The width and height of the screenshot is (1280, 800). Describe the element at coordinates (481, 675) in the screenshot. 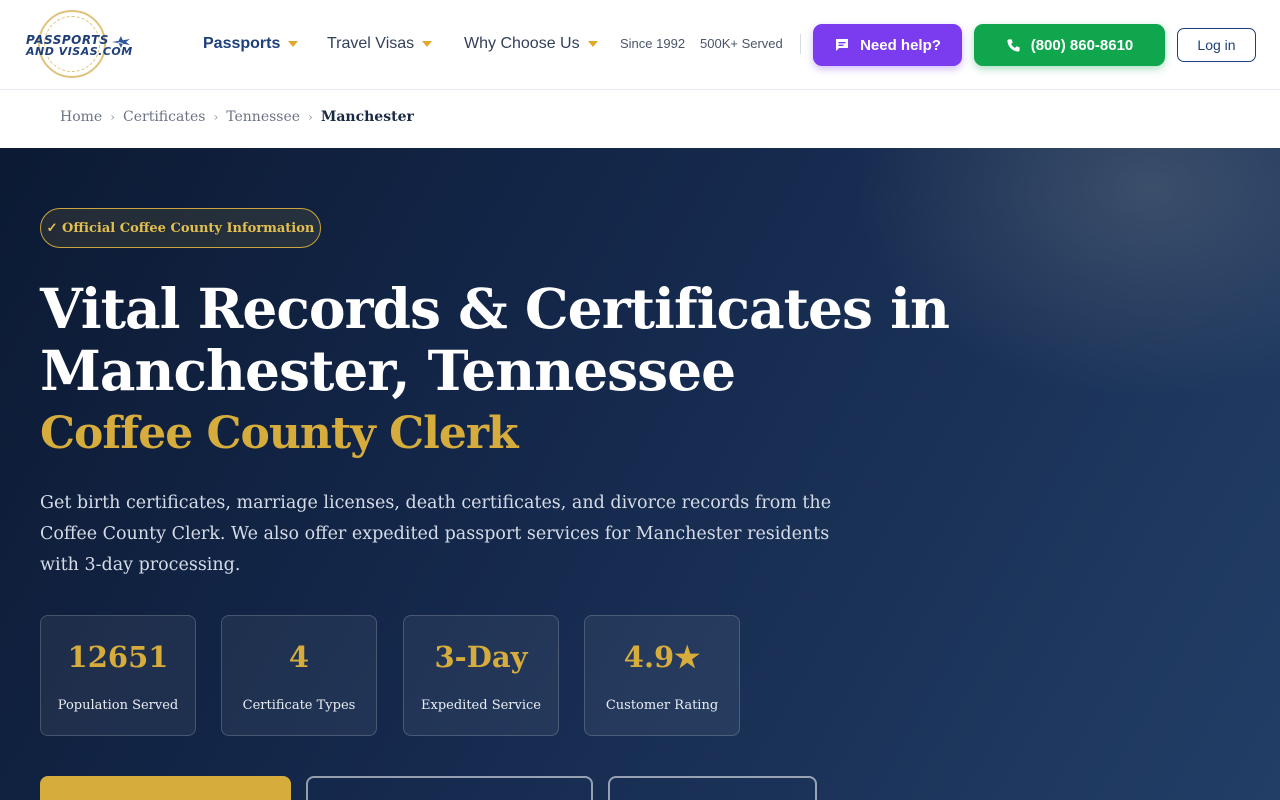

I see `stat-card-expedited: 3-Day Expedited Service` at that location.